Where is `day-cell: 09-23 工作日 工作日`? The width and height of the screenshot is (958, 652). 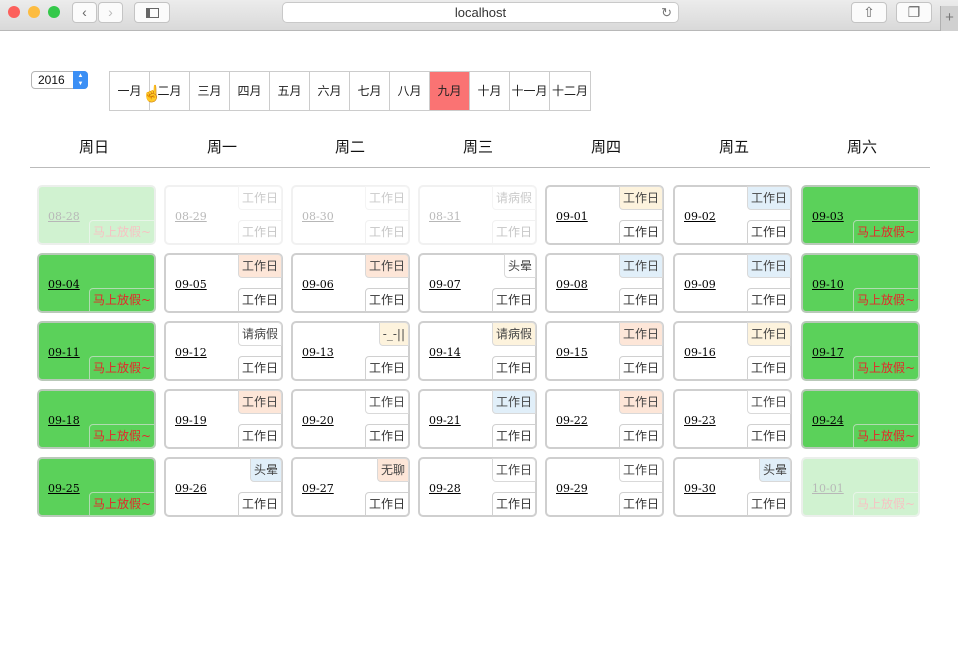 day-cell: 09-23 工作日 工作日 is located at coordinates (732, 419).